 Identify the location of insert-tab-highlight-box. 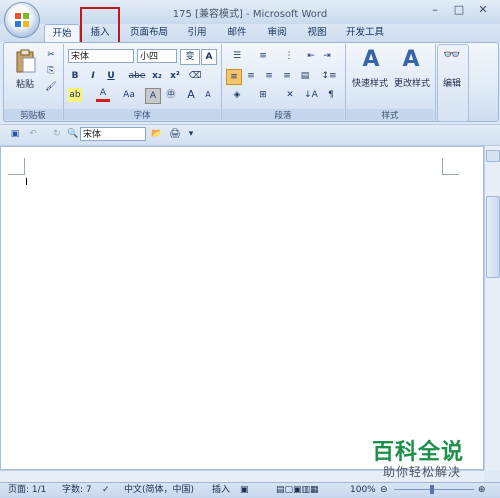
(100, 25).